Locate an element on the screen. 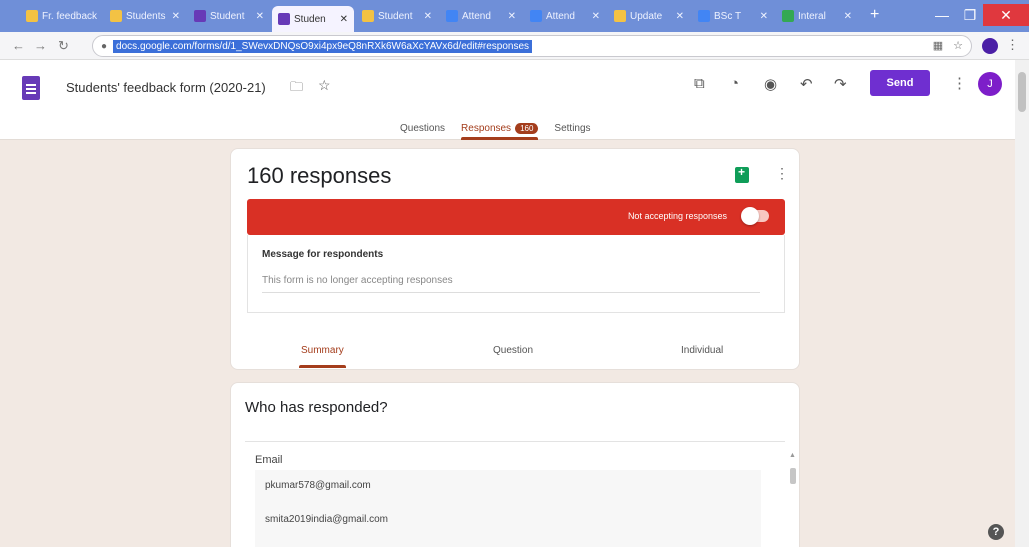  message-label: Message for respondents is located at coordinates (323, 254).